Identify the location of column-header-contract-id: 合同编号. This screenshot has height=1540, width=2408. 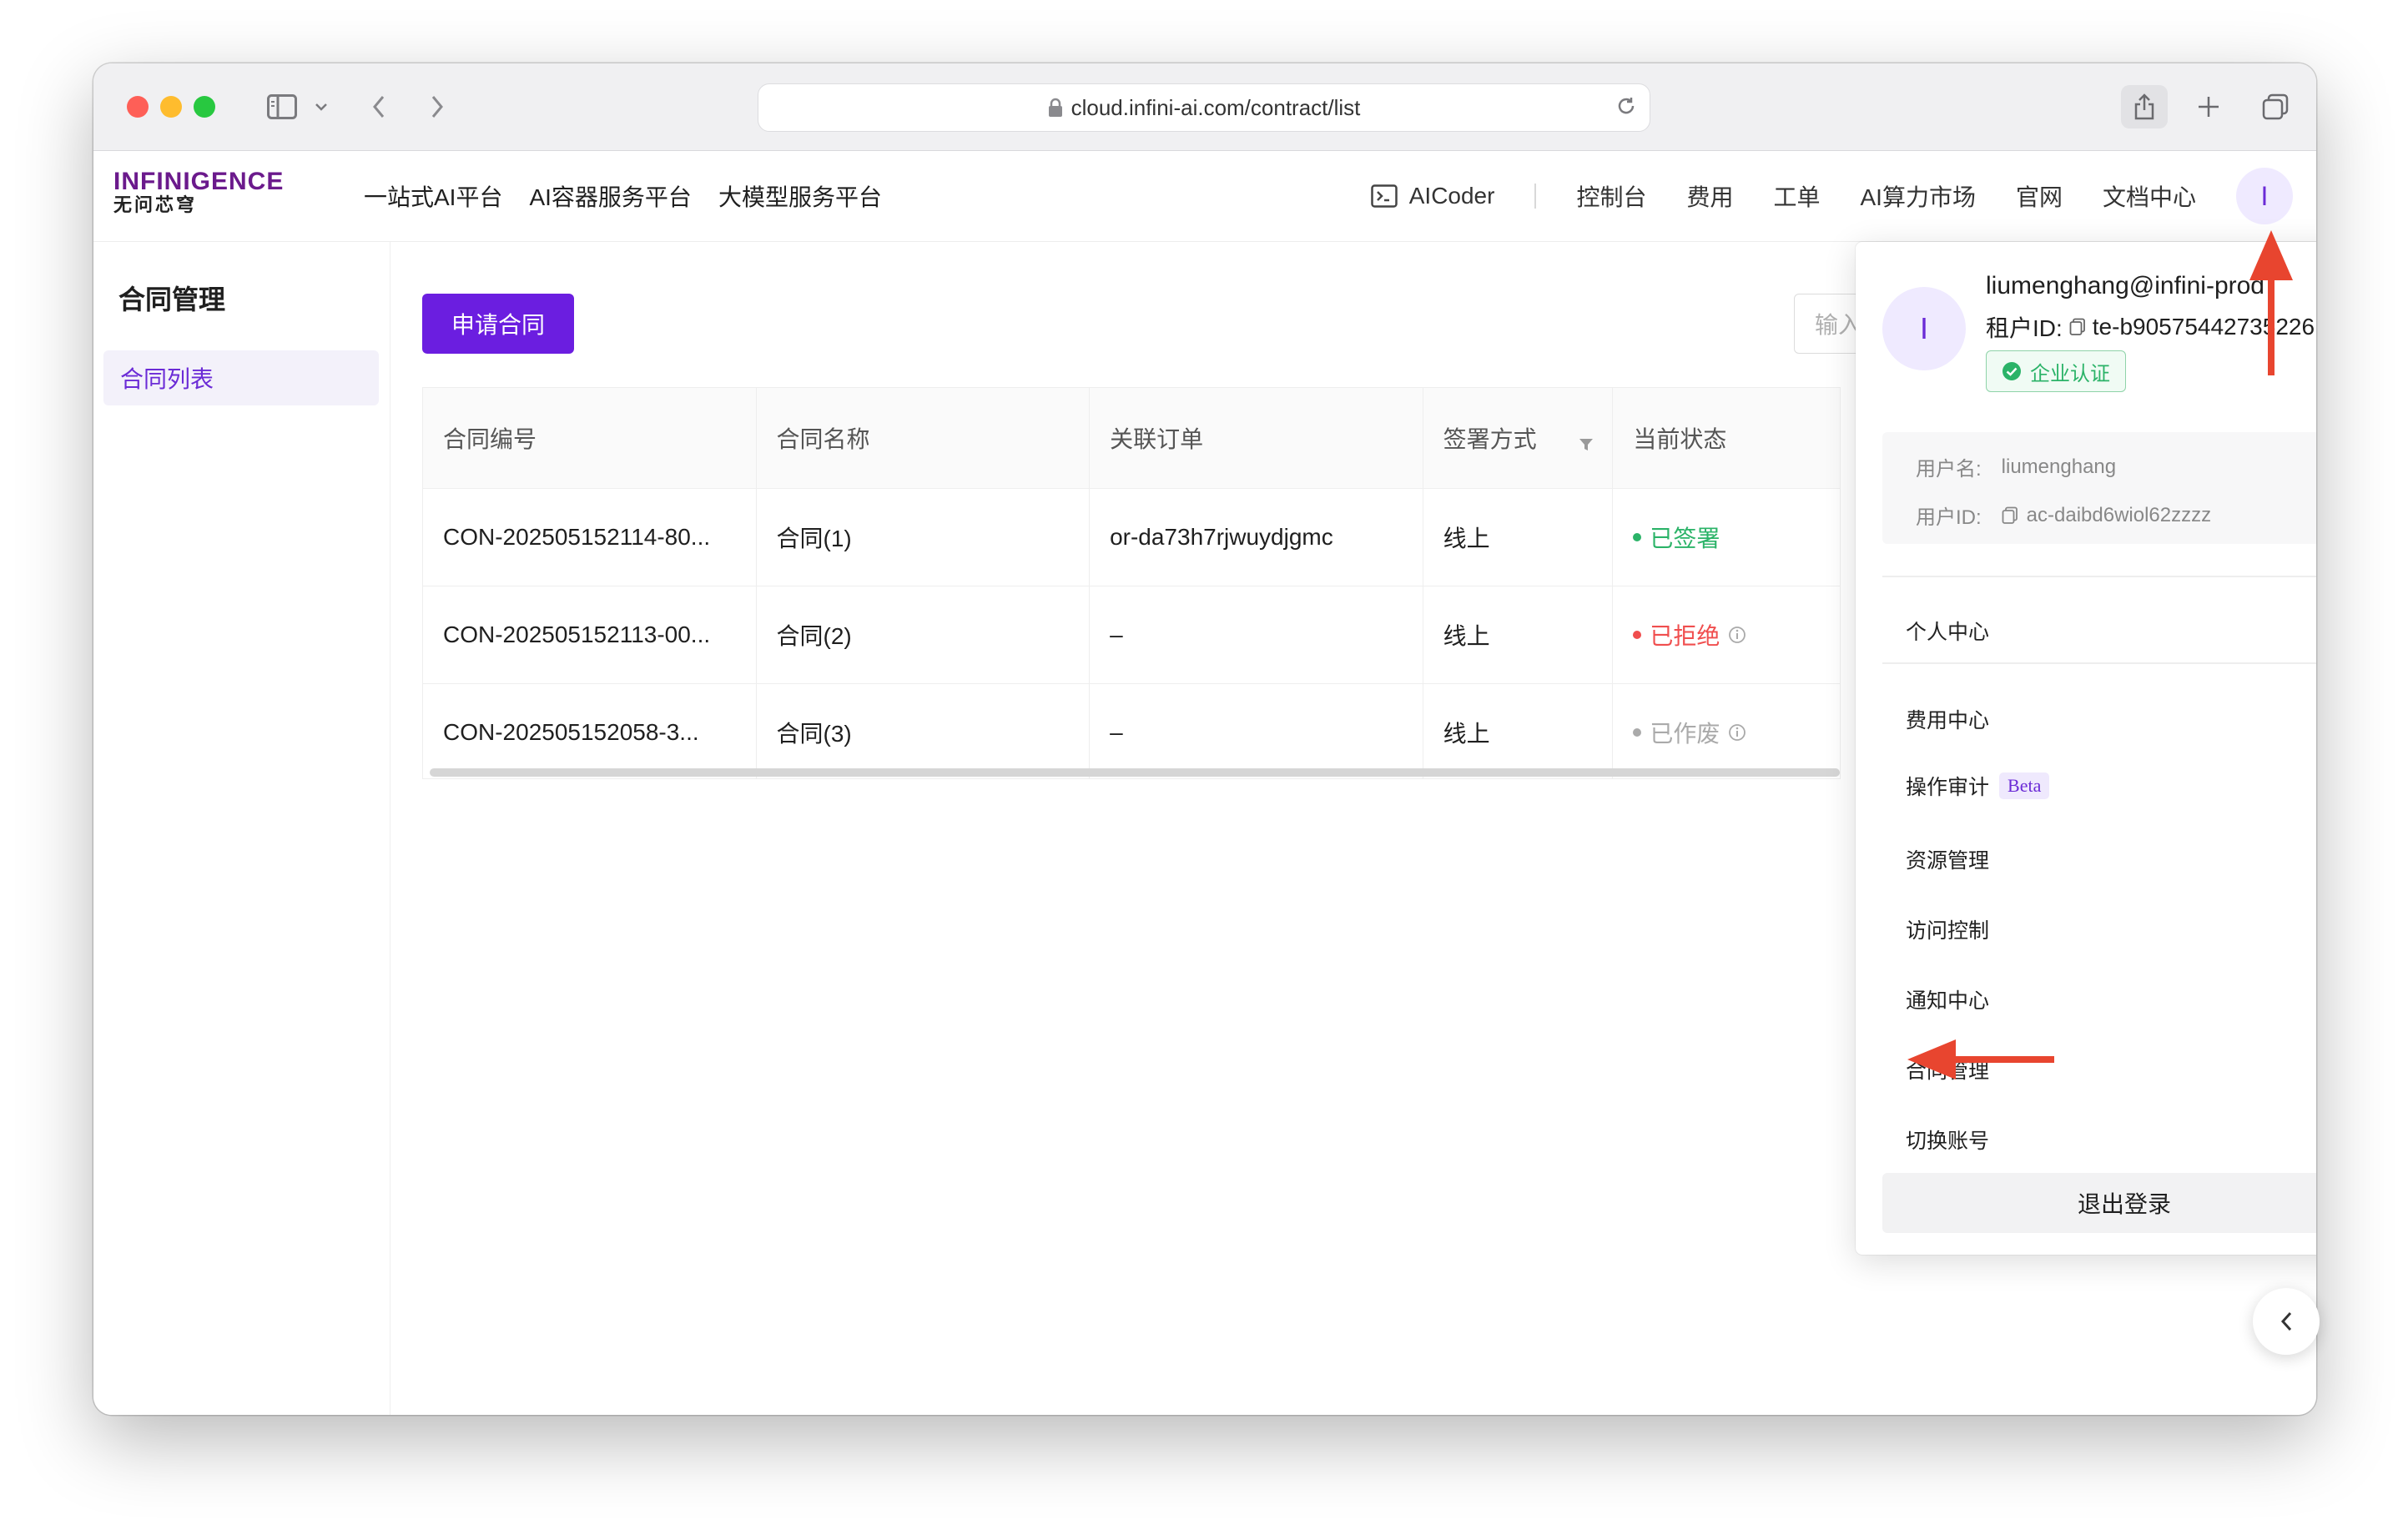
(590, 438).